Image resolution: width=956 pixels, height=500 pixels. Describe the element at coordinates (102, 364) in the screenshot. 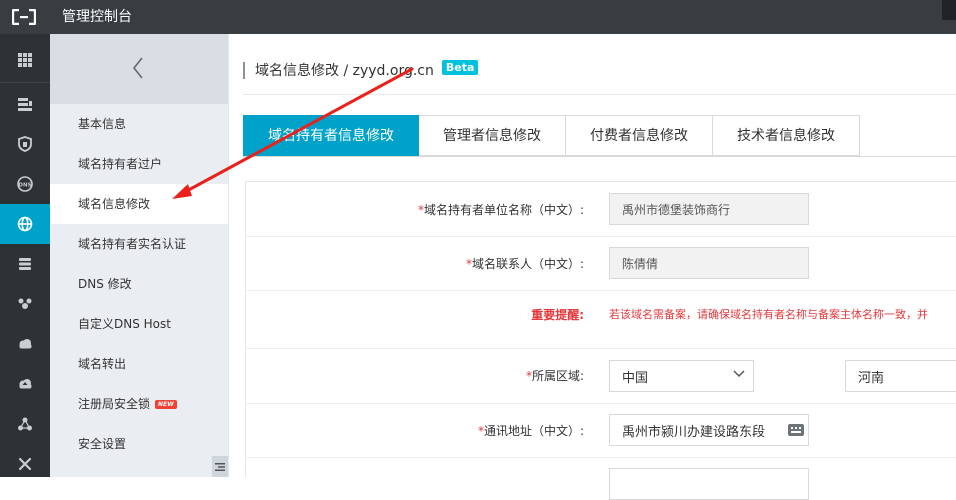

I see `sidebar-item-label: 域名转出` at that location.